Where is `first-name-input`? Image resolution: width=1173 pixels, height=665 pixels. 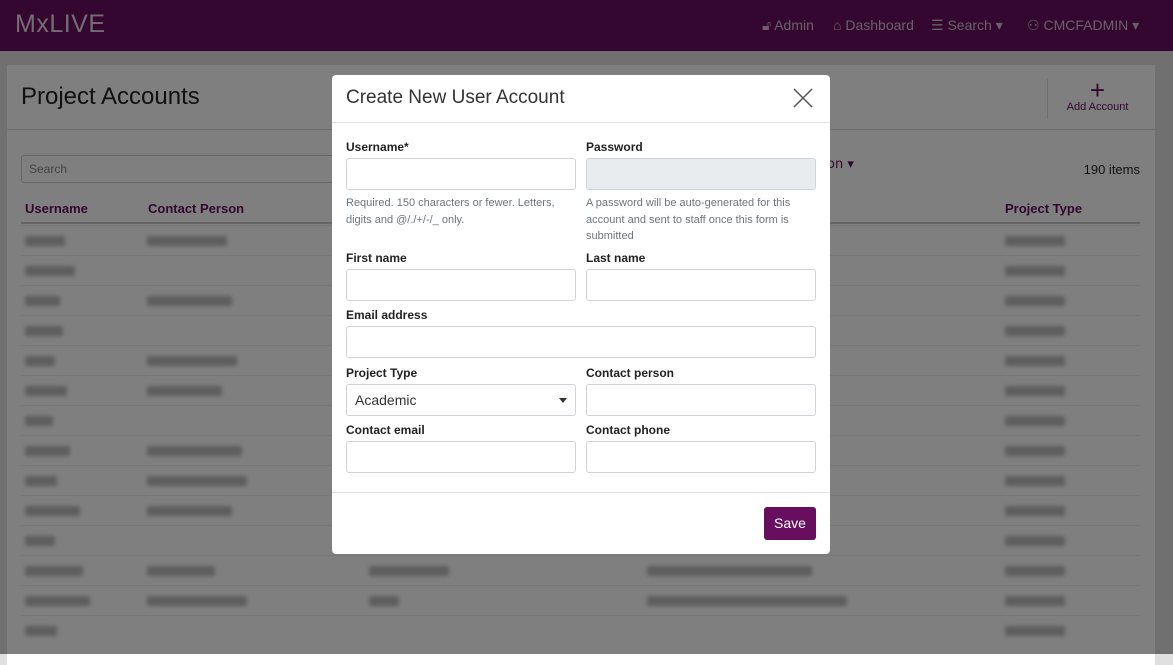 first-name-input is located at coordinates (461, 285).